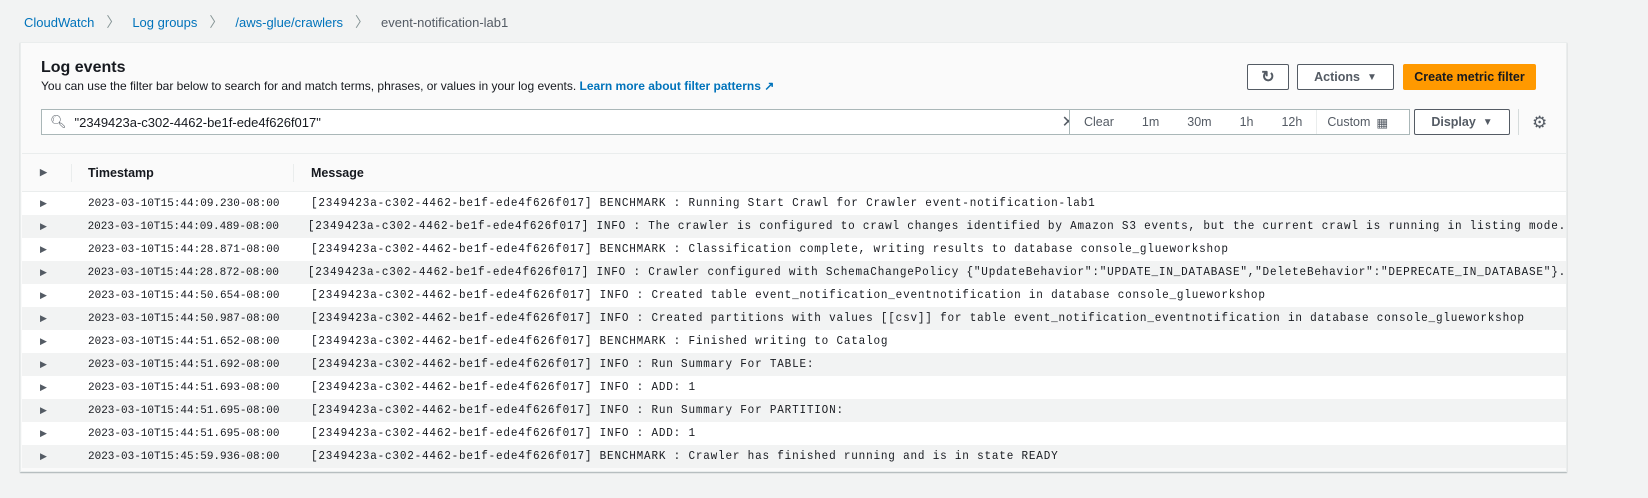  I want to click on custom-label: Custom, so click(1349, 122).